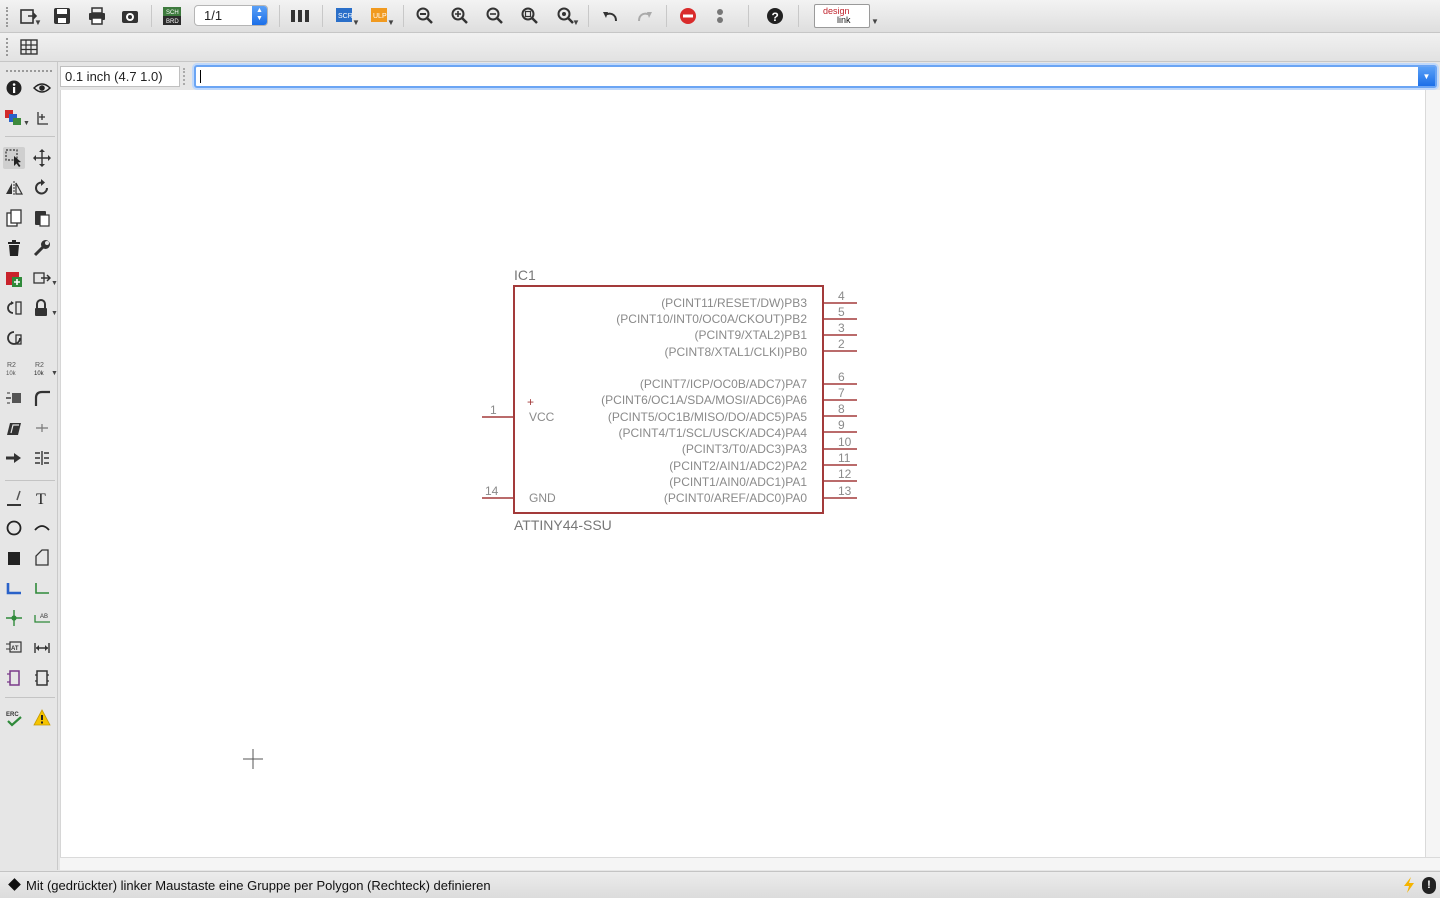 This screenshot has width=1440, height=898. I want to click on design-link-button: design link, so click(842, 16).